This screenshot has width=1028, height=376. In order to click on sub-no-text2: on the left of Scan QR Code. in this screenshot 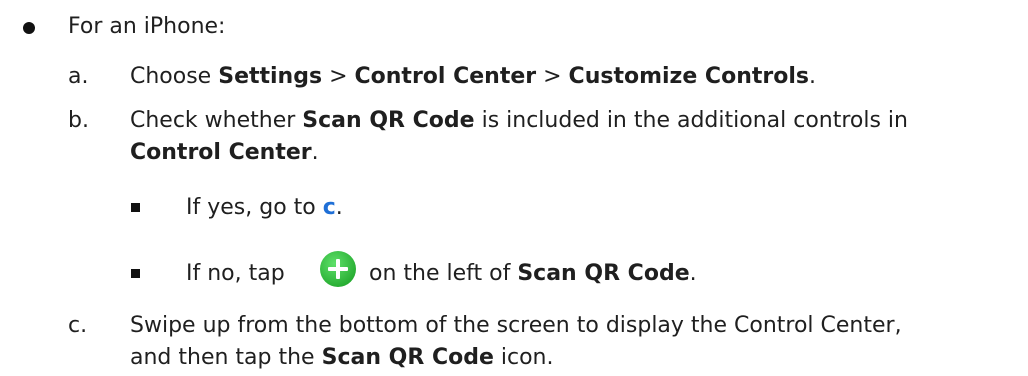, I will do `click(533, 273)`.